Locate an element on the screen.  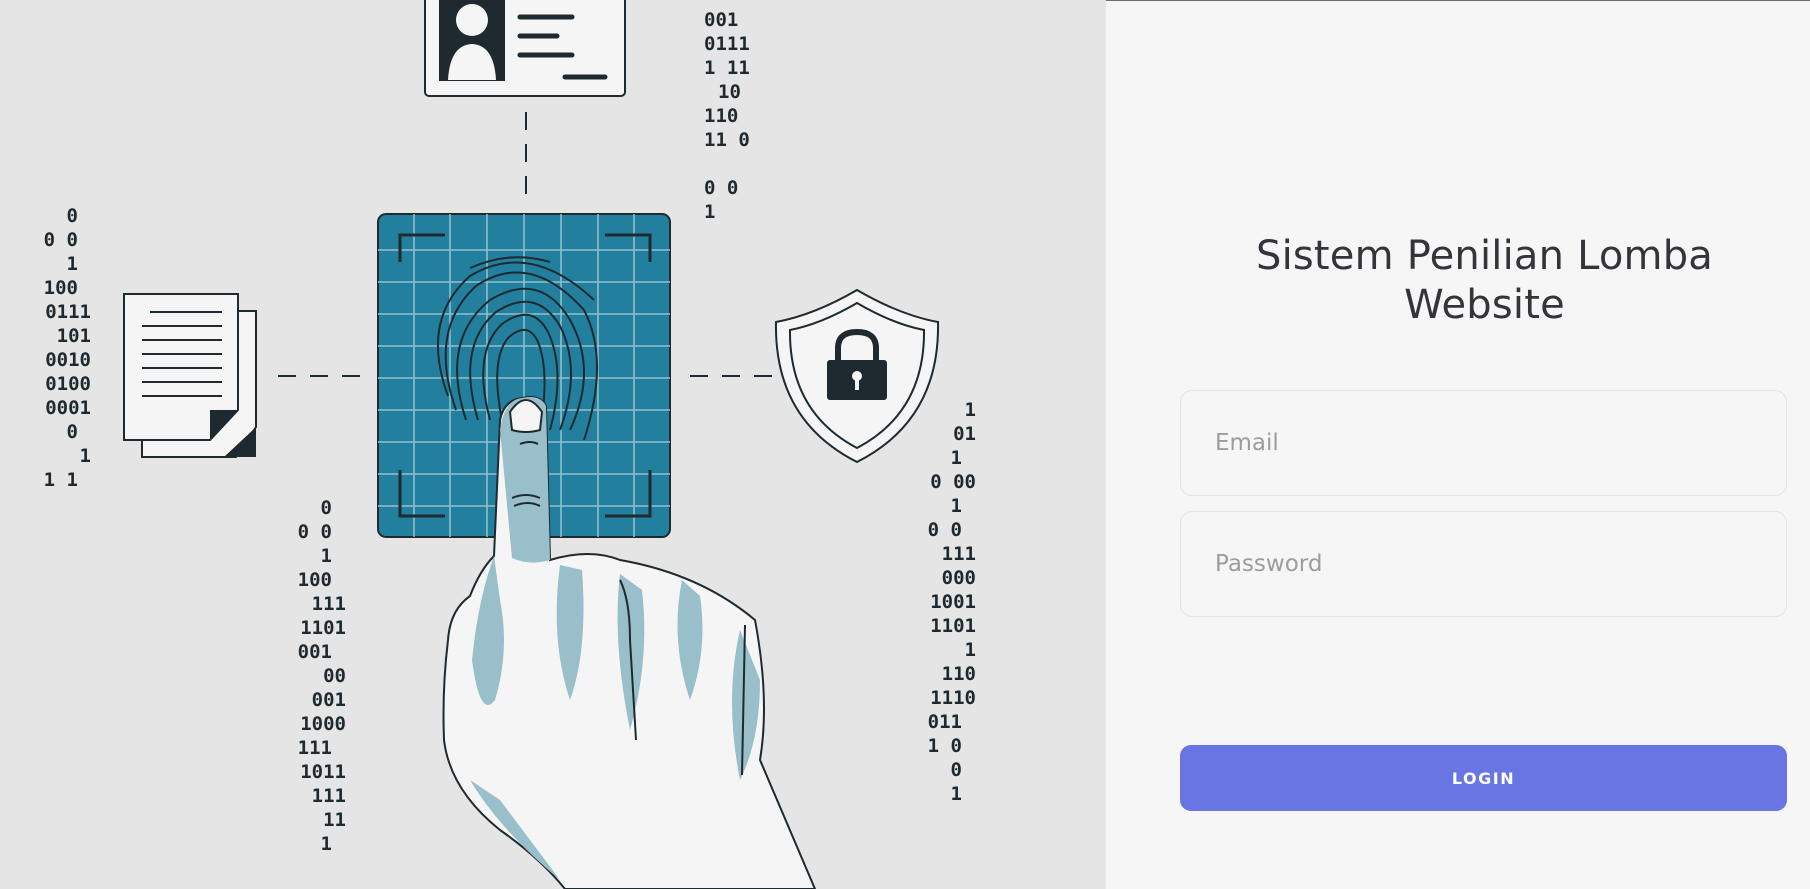
binary-column-top-right: 001 0111 1 11 10 110 11 0 0 0 1 is located at coordinates (727, 116).